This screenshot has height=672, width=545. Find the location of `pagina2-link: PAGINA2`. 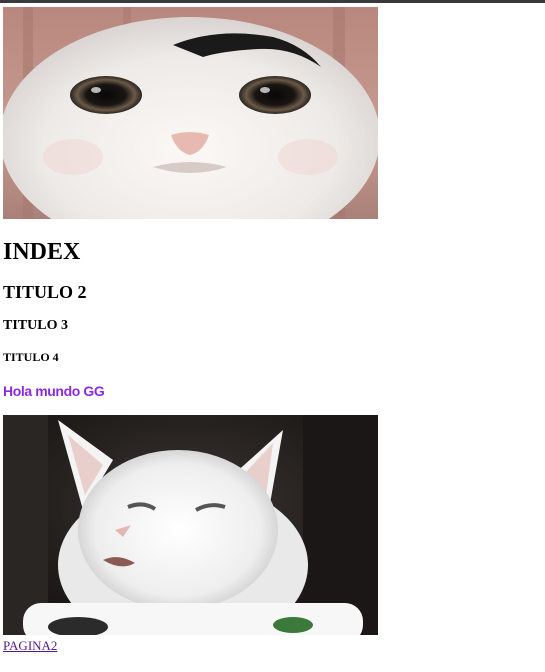

pagina2-link: PAGINA2 is located at coordinates (30, 646).